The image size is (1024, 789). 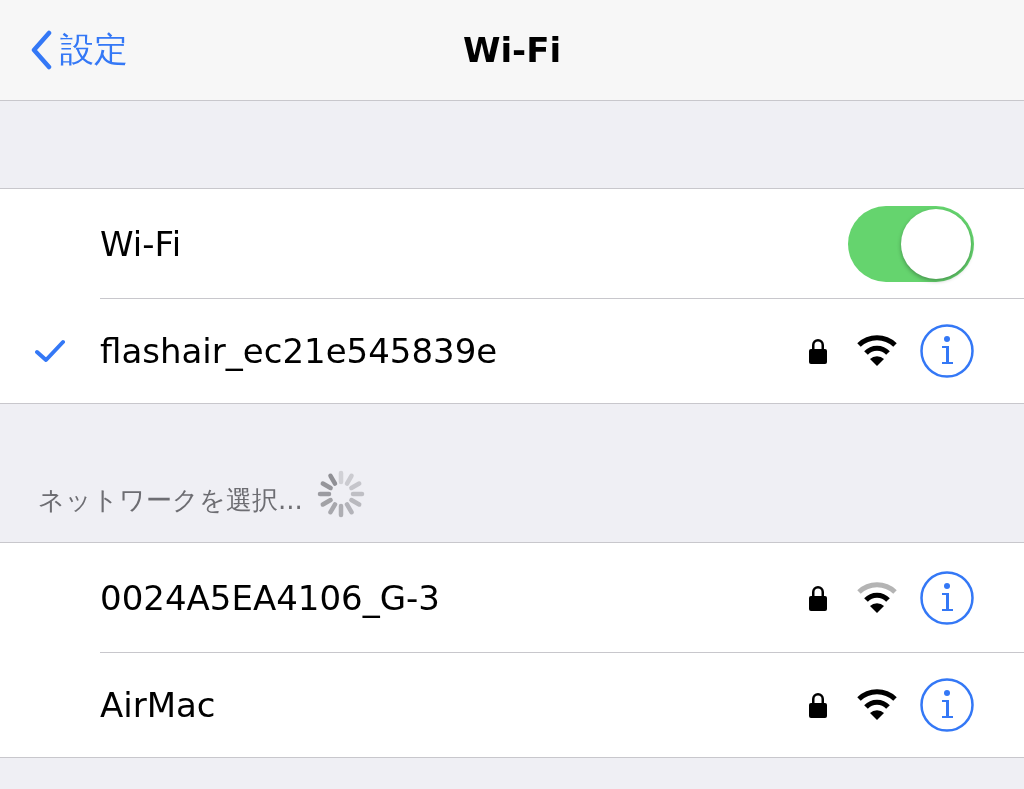 I want to click on network-row: flashair_ec21e545839e, so click(x=512, y=350).